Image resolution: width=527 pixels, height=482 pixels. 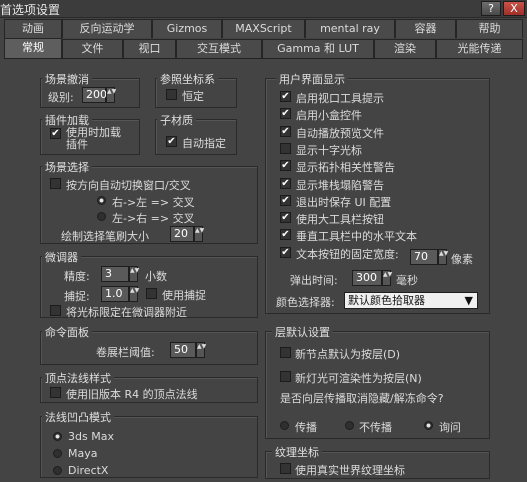 What do you see at coordinates (375, 427) in the screenshot?
I see `no-propagate-label: 不传播` at bounding box center [375, 427].